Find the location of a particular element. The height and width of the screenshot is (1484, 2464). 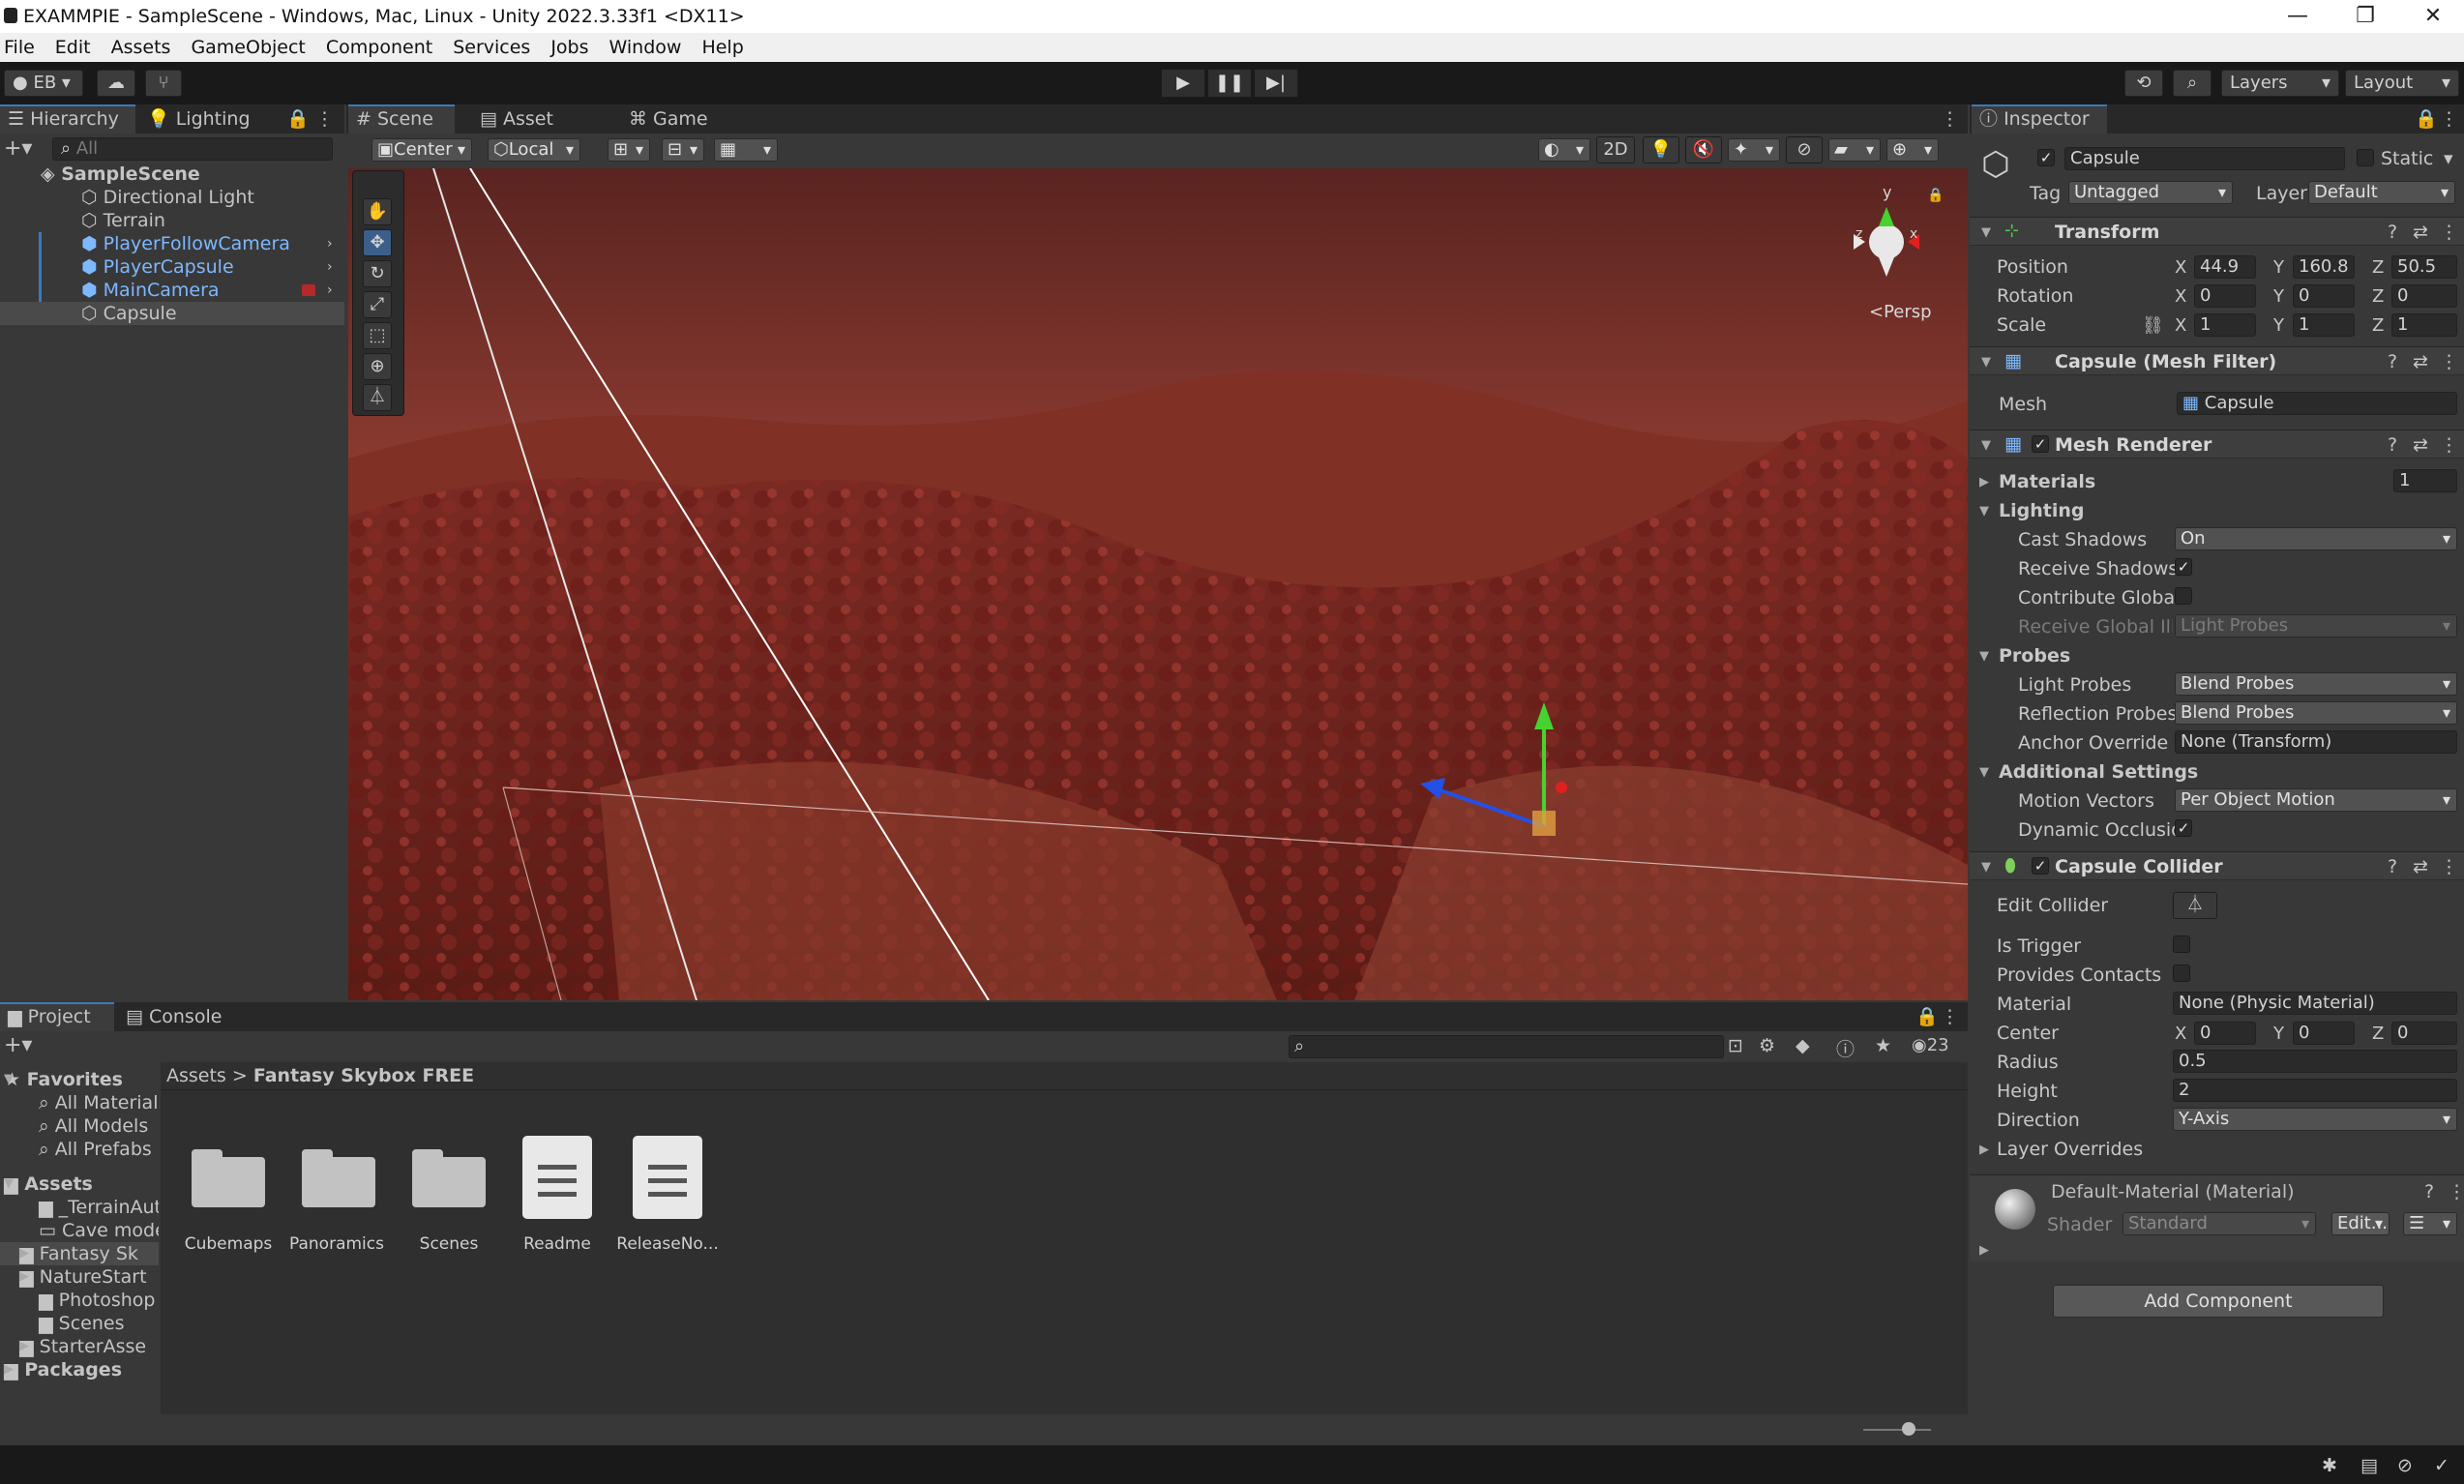

favorite-item: ⌕ All Material is located at coordinates (98, 1102).